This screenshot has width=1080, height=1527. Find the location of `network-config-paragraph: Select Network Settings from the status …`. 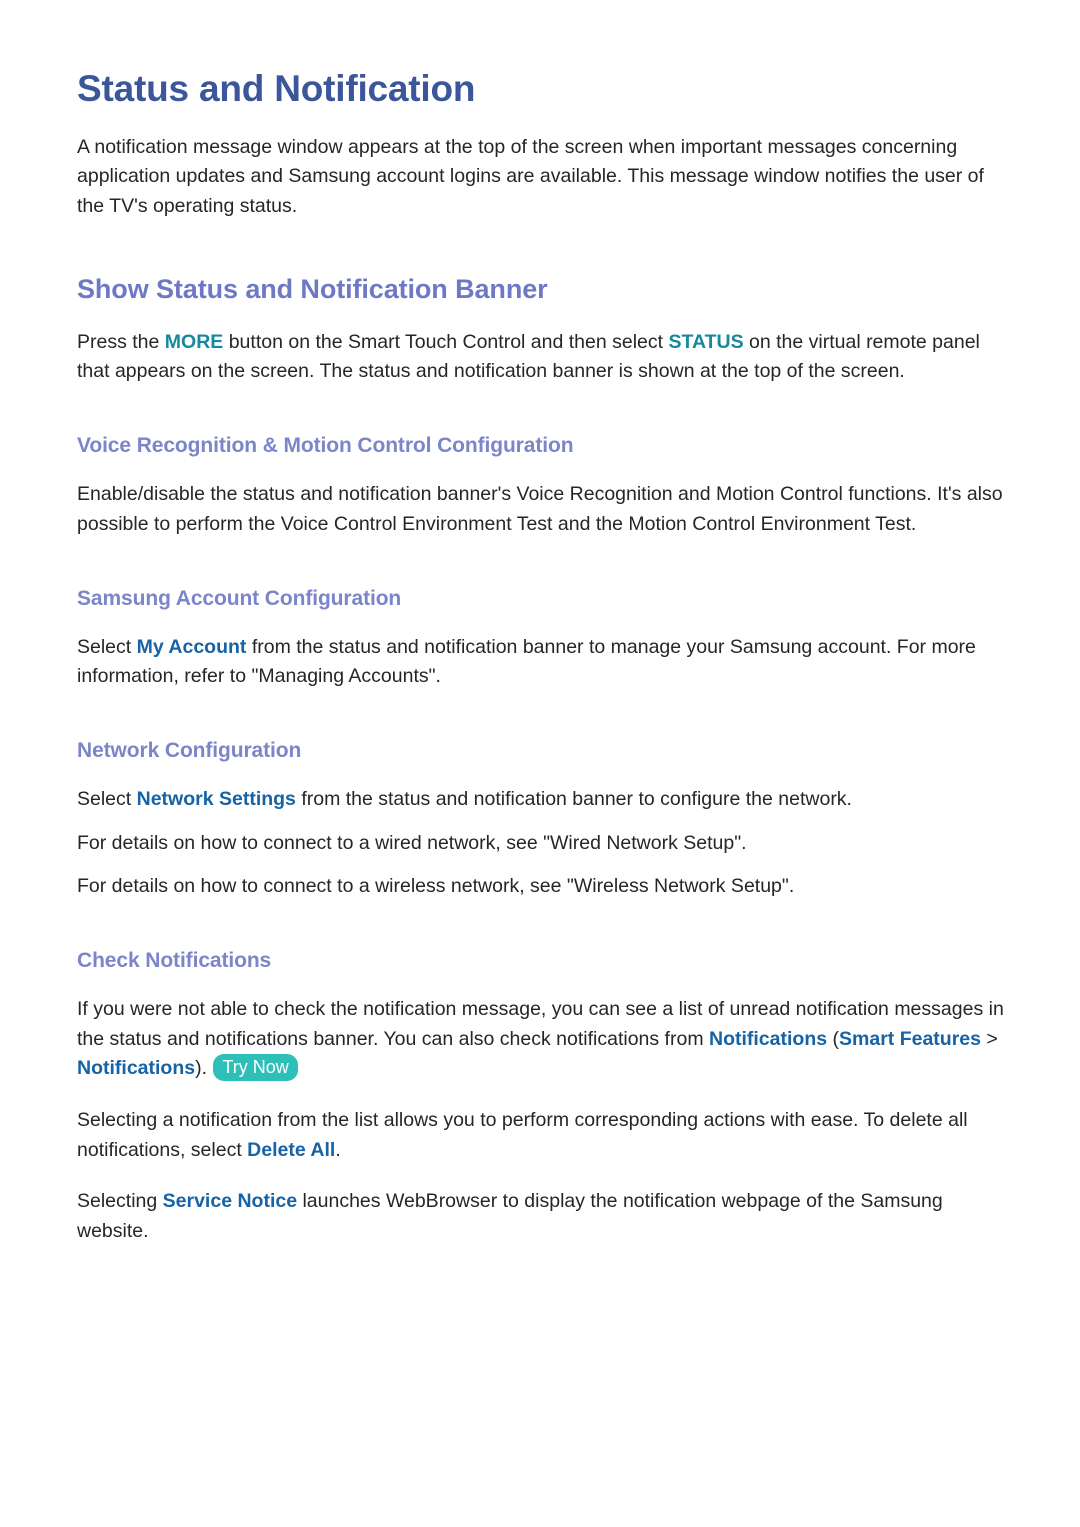

network-config-paragraph: Select Network Settings from the status … is located at coordinates (543, 800).